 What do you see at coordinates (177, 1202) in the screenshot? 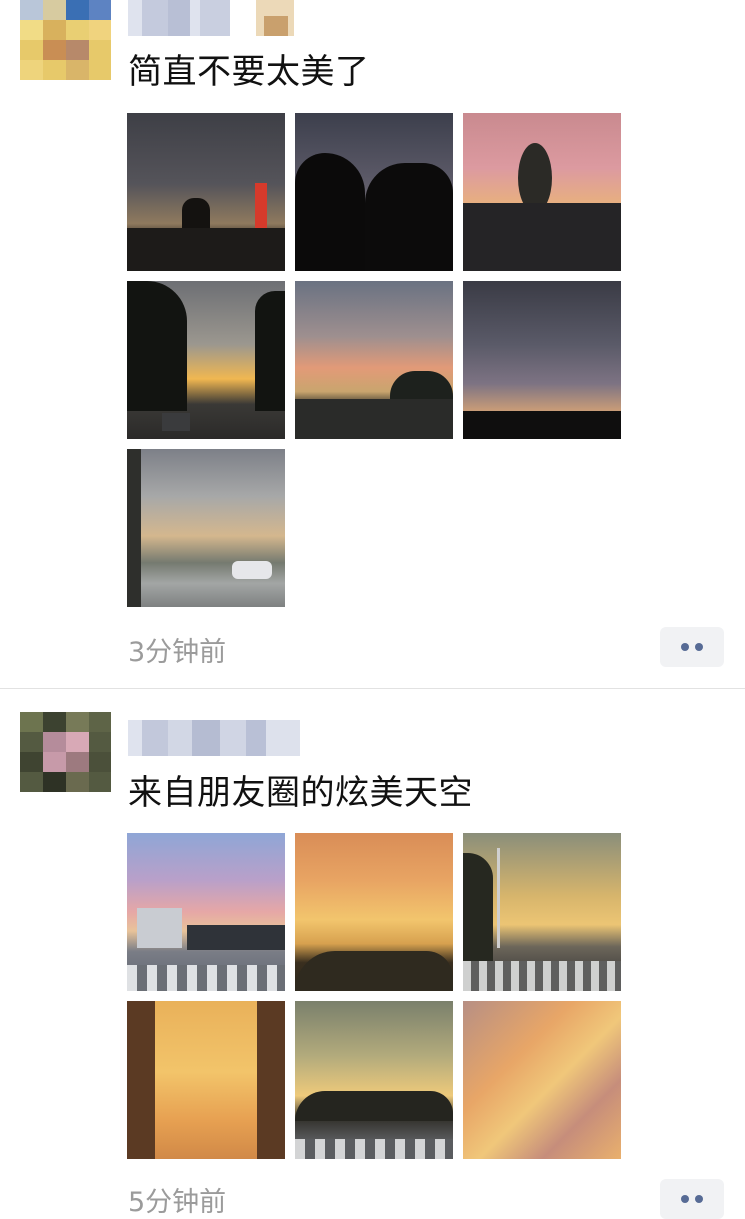
I see `post-time: 5分钟前` at bounding box center [177, 1202].